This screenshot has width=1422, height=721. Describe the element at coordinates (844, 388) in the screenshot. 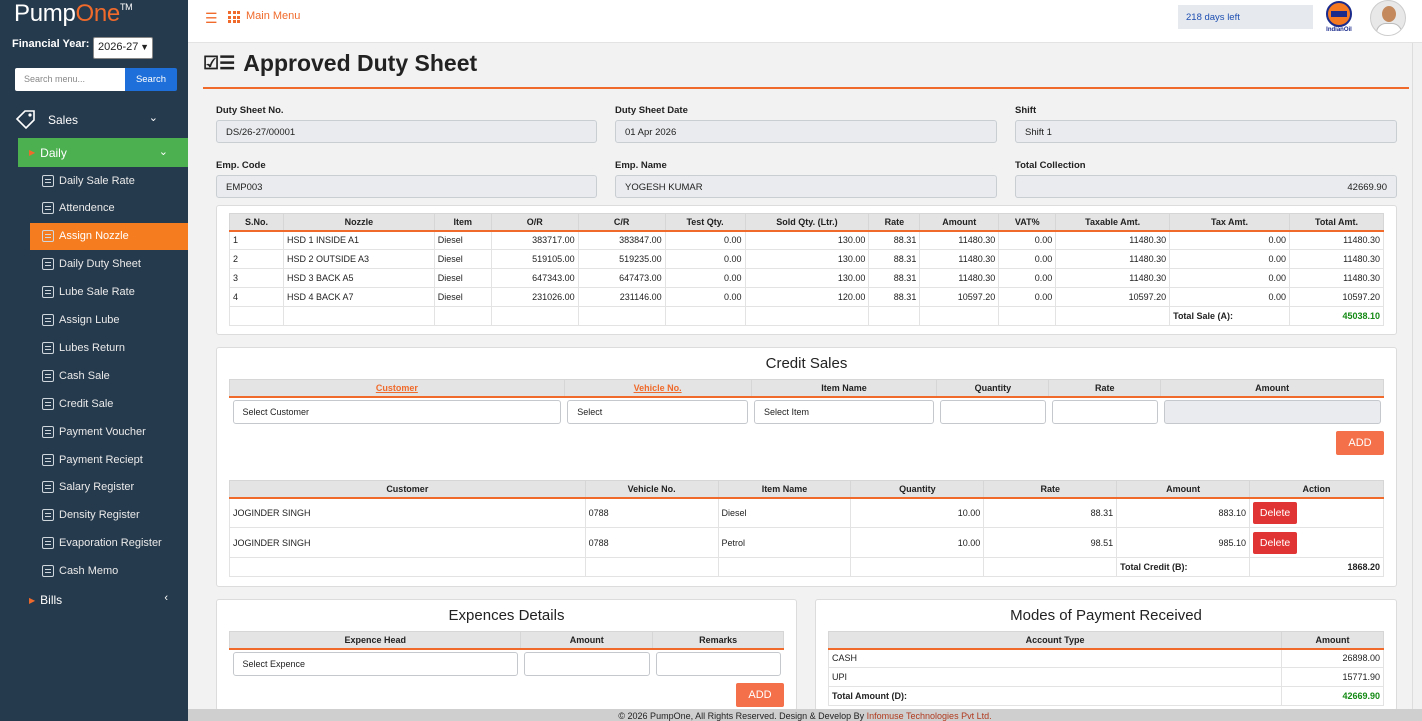

I see `item-name-header: Item Name` at that location.